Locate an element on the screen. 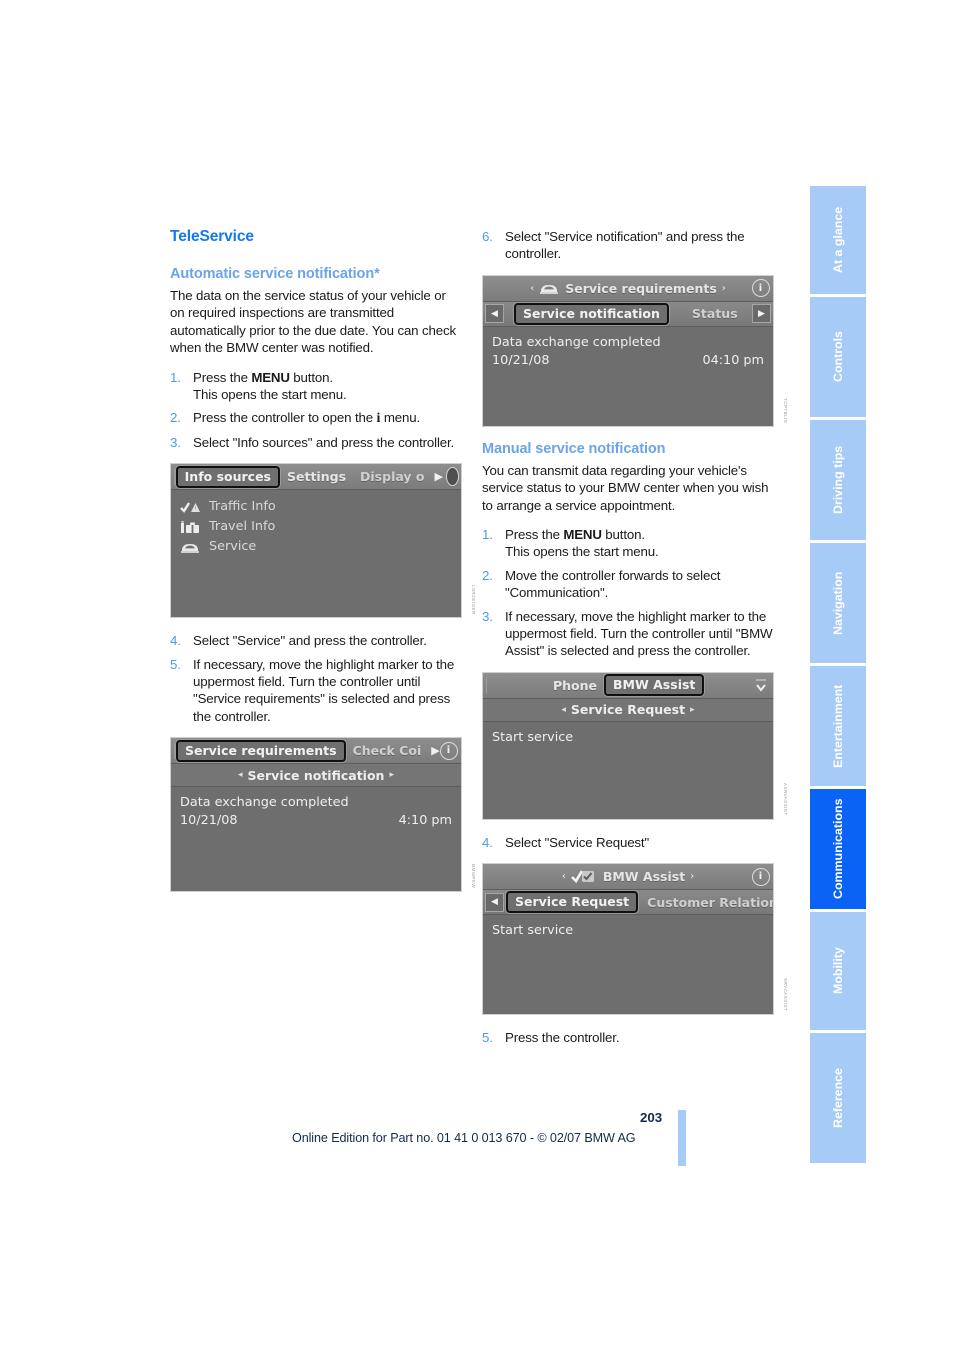 Image resolution: width=954 pixels, height=1351 pixels. tab-service-request: Service Request is located at coordinates (572, 902).